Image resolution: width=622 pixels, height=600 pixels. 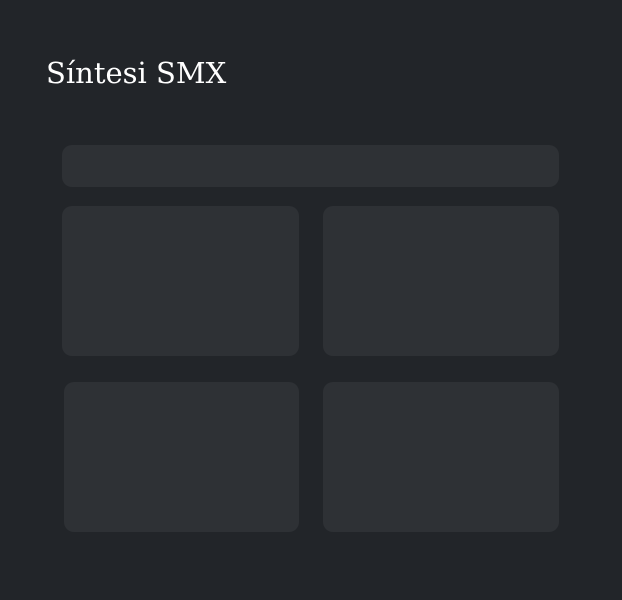 What do you see at coordinates (136, 73) in the screenshot?
I see `page-title: Síntesi SMX` at bounding box center [136, 73].